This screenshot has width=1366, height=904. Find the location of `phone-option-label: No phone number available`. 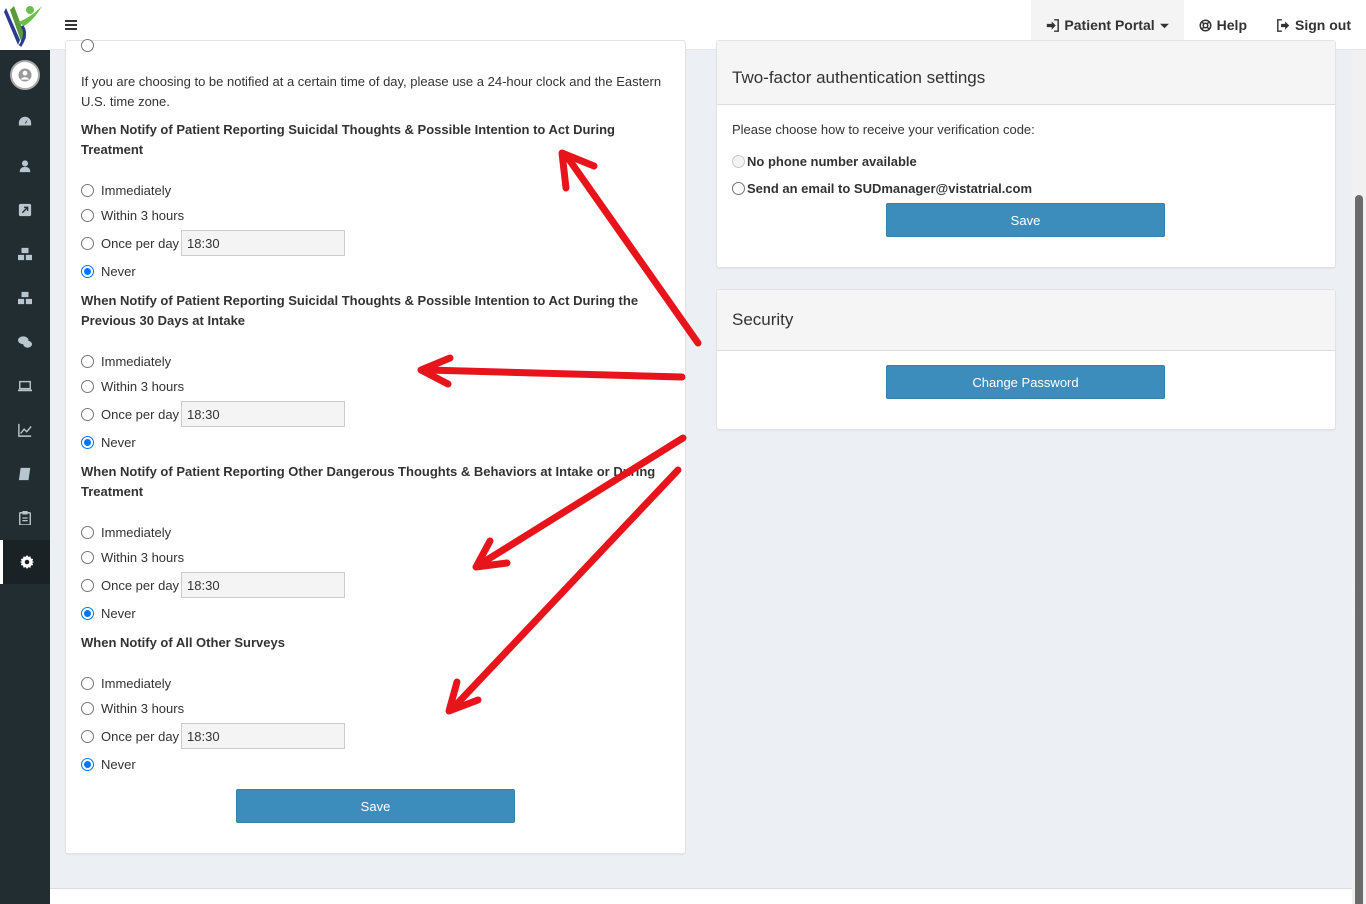

phone-option-label: No phone number available is located at coordinates (832, 161).